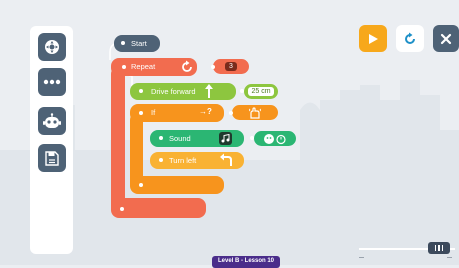  I want to click on sound-face-icon, so click(275, 139).